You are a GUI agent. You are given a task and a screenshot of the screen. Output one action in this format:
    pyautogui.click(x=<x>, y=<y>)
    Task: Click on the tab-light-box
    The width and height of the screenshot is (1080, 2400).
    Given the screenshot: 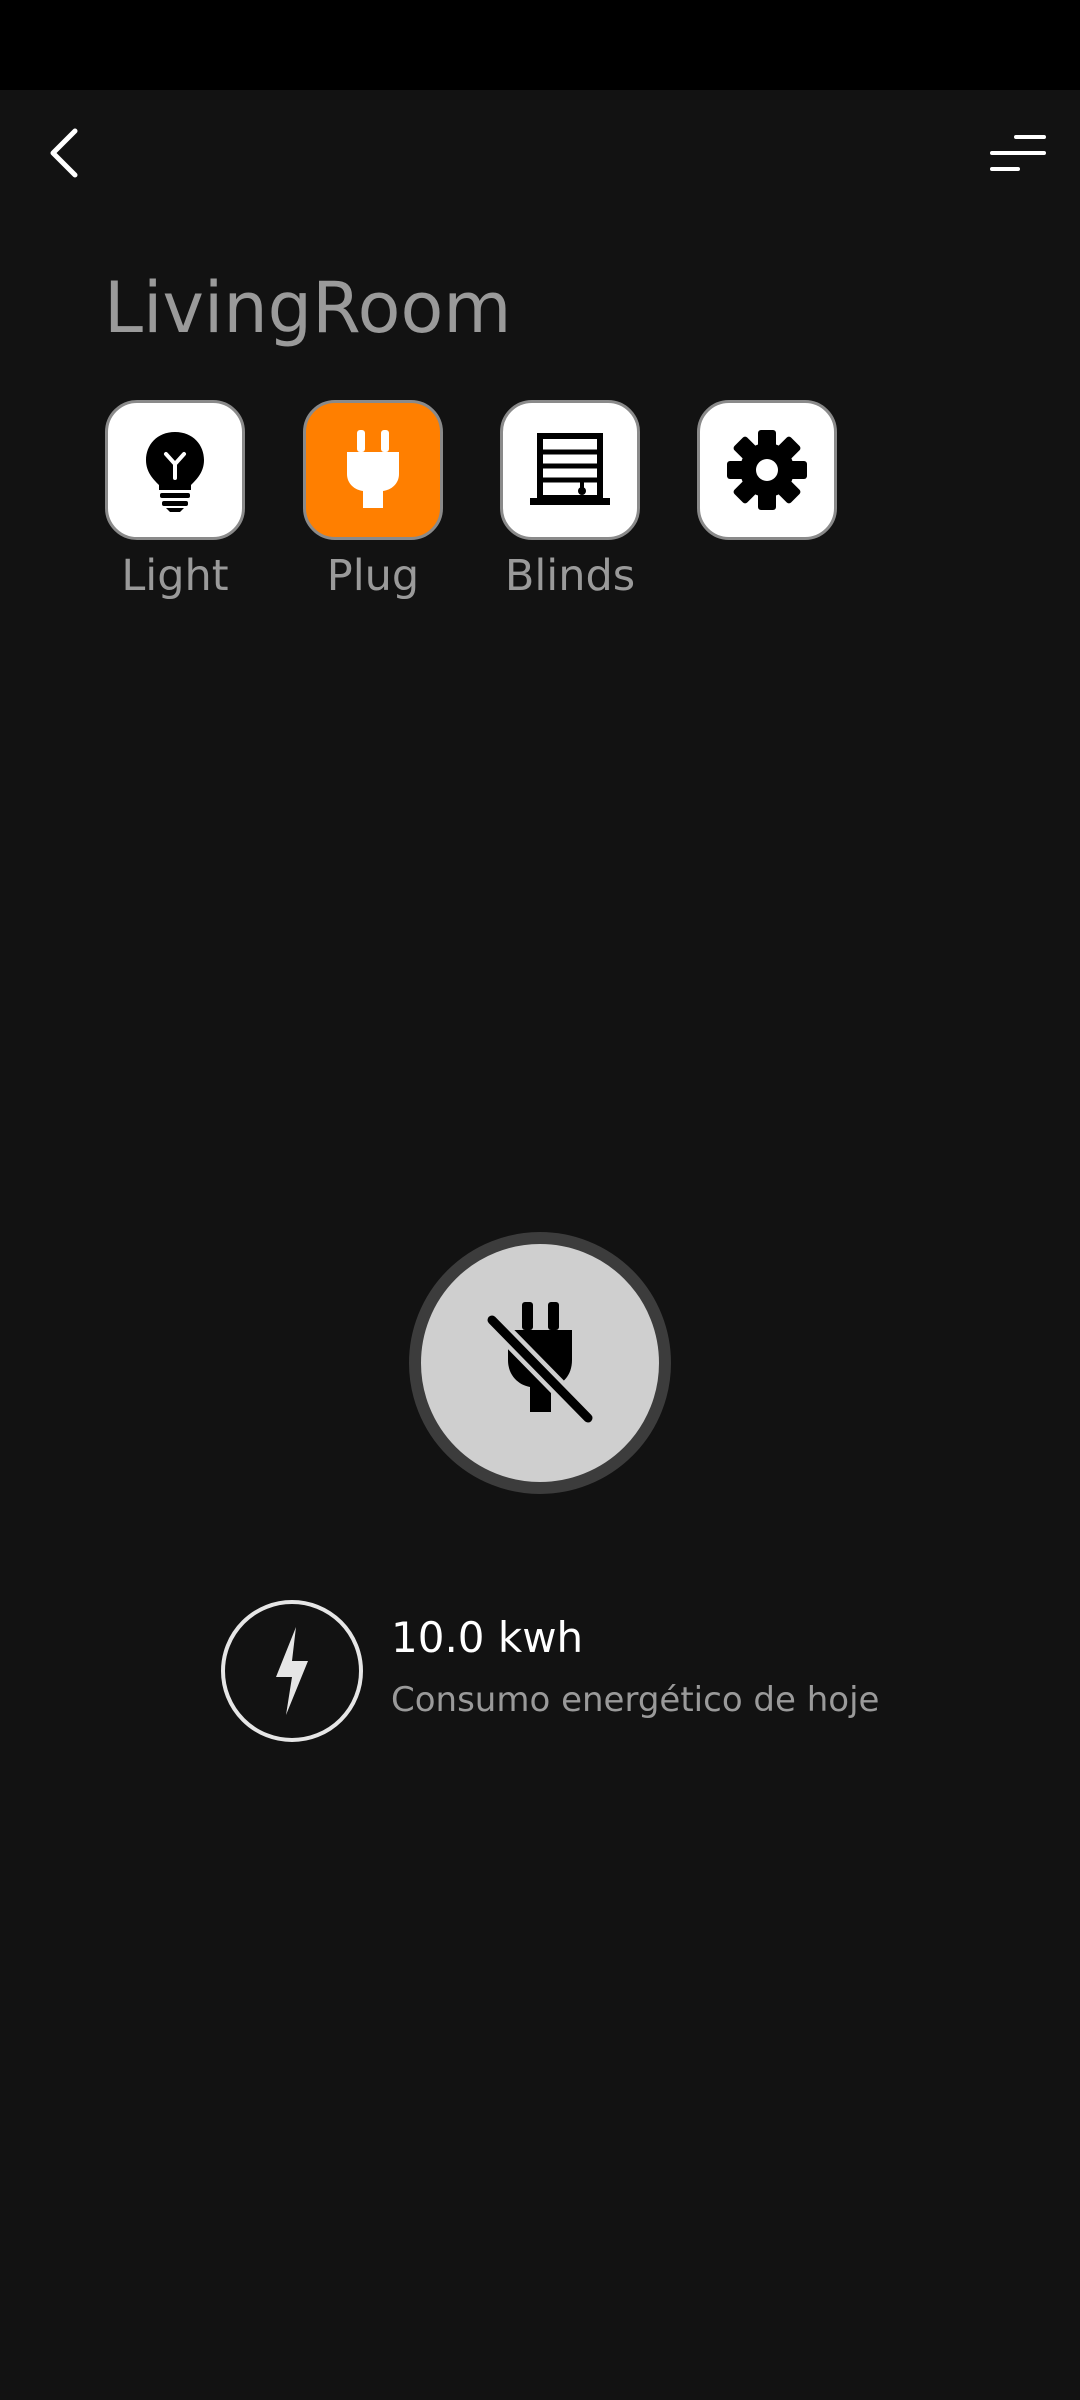 What is the action you would take?
    pyautogui.click(x=175, y=470)
    